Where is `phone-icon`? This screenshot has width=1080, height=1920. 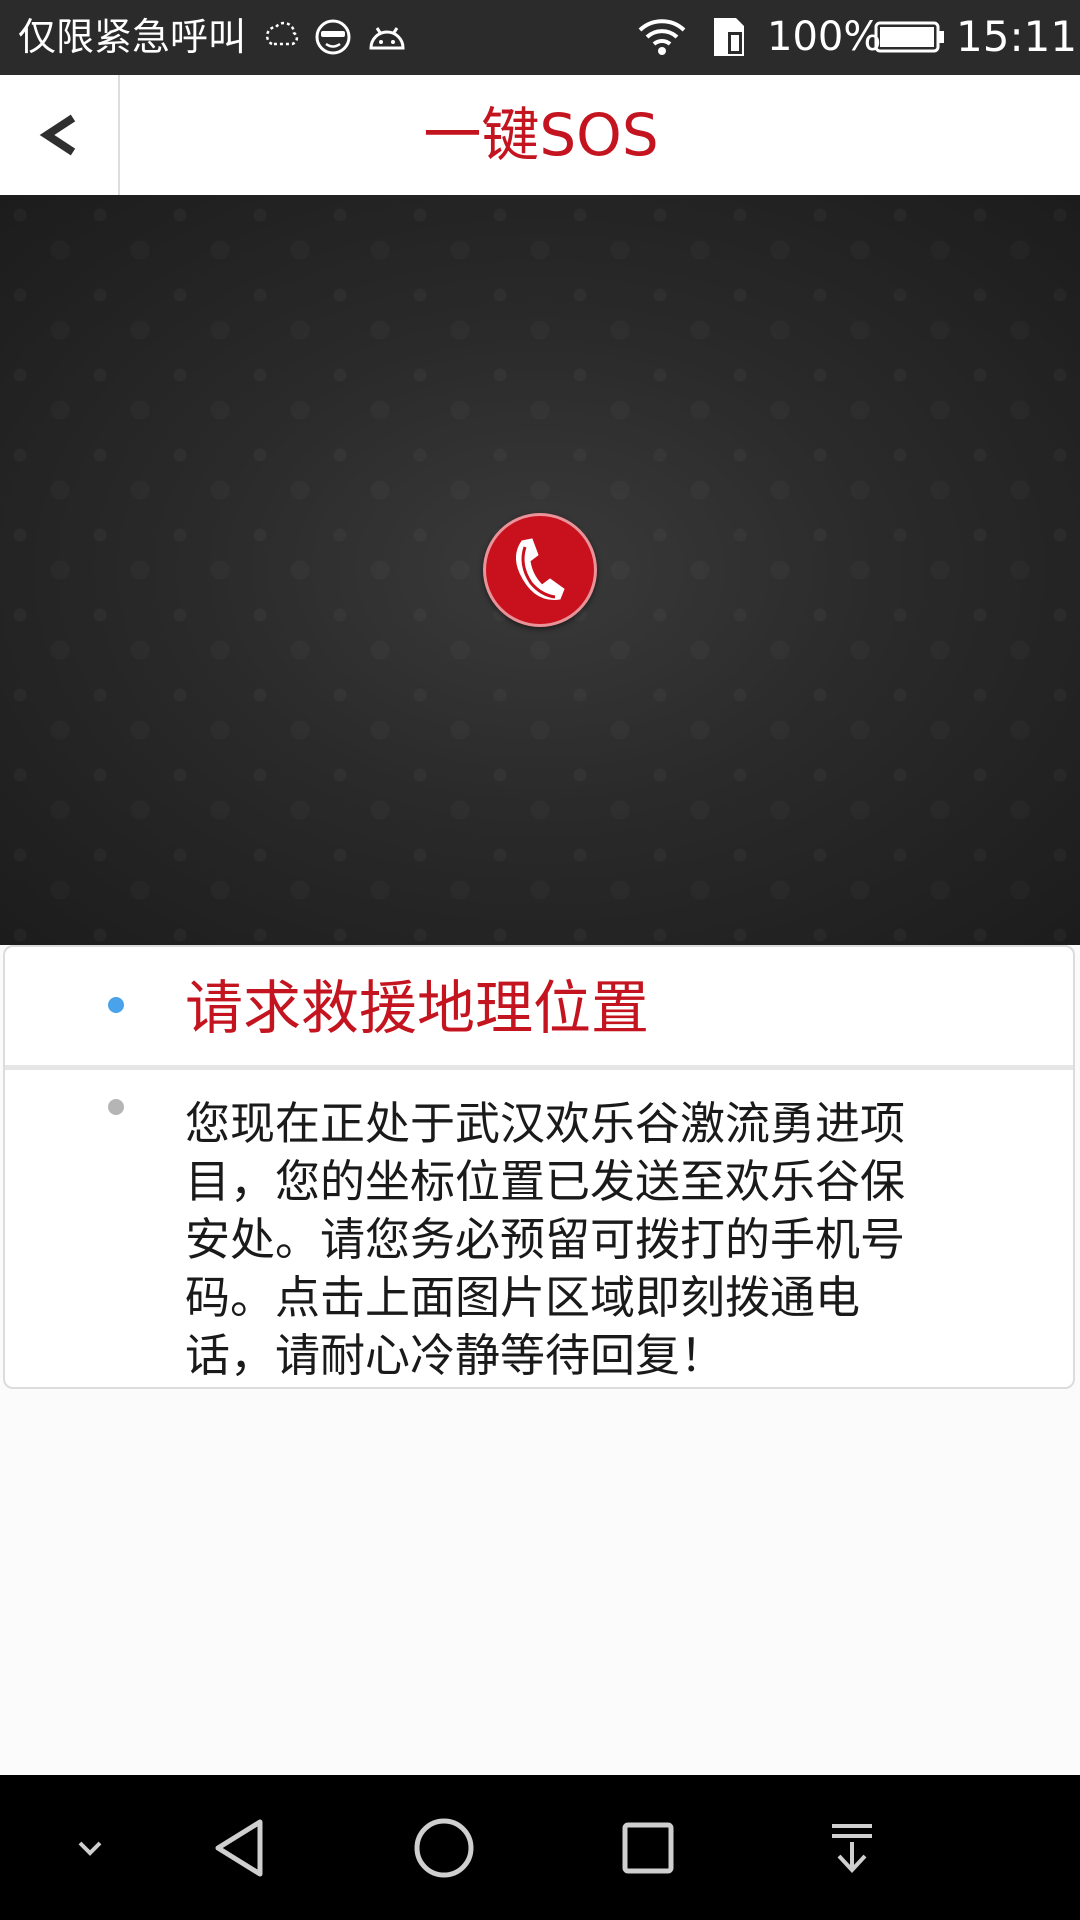
phone-icon is located at coordinates (540, 569).